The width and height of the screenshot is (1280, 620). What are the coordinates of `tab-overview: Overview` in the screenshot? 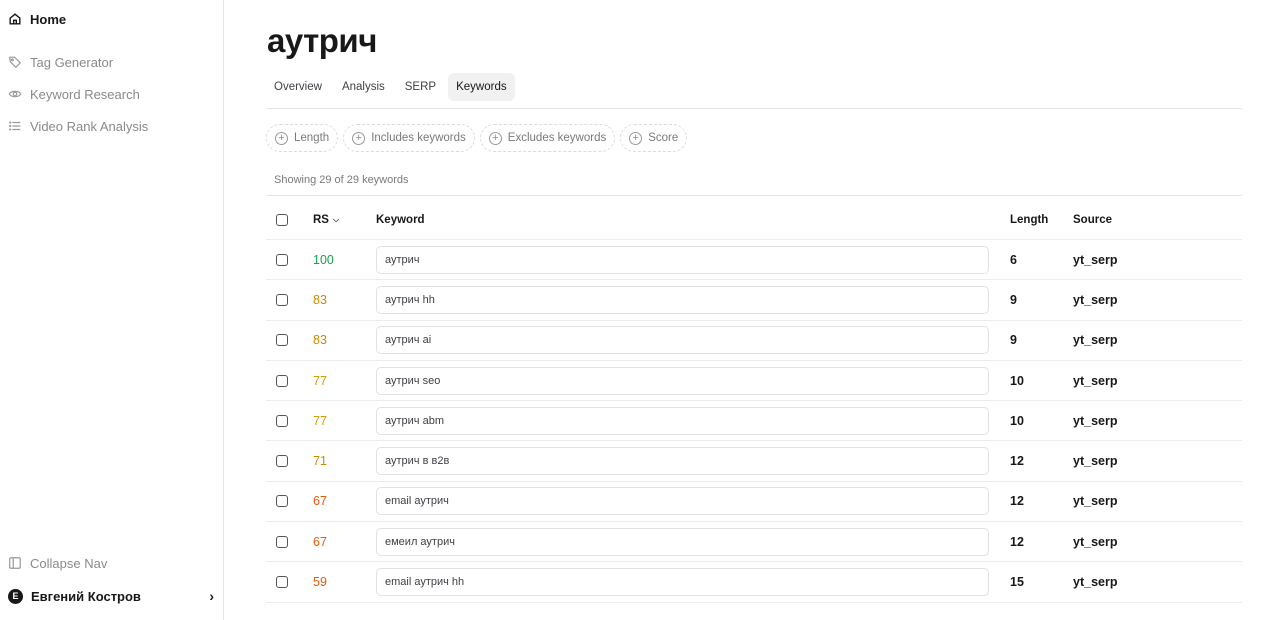 It's located at (298, 87).